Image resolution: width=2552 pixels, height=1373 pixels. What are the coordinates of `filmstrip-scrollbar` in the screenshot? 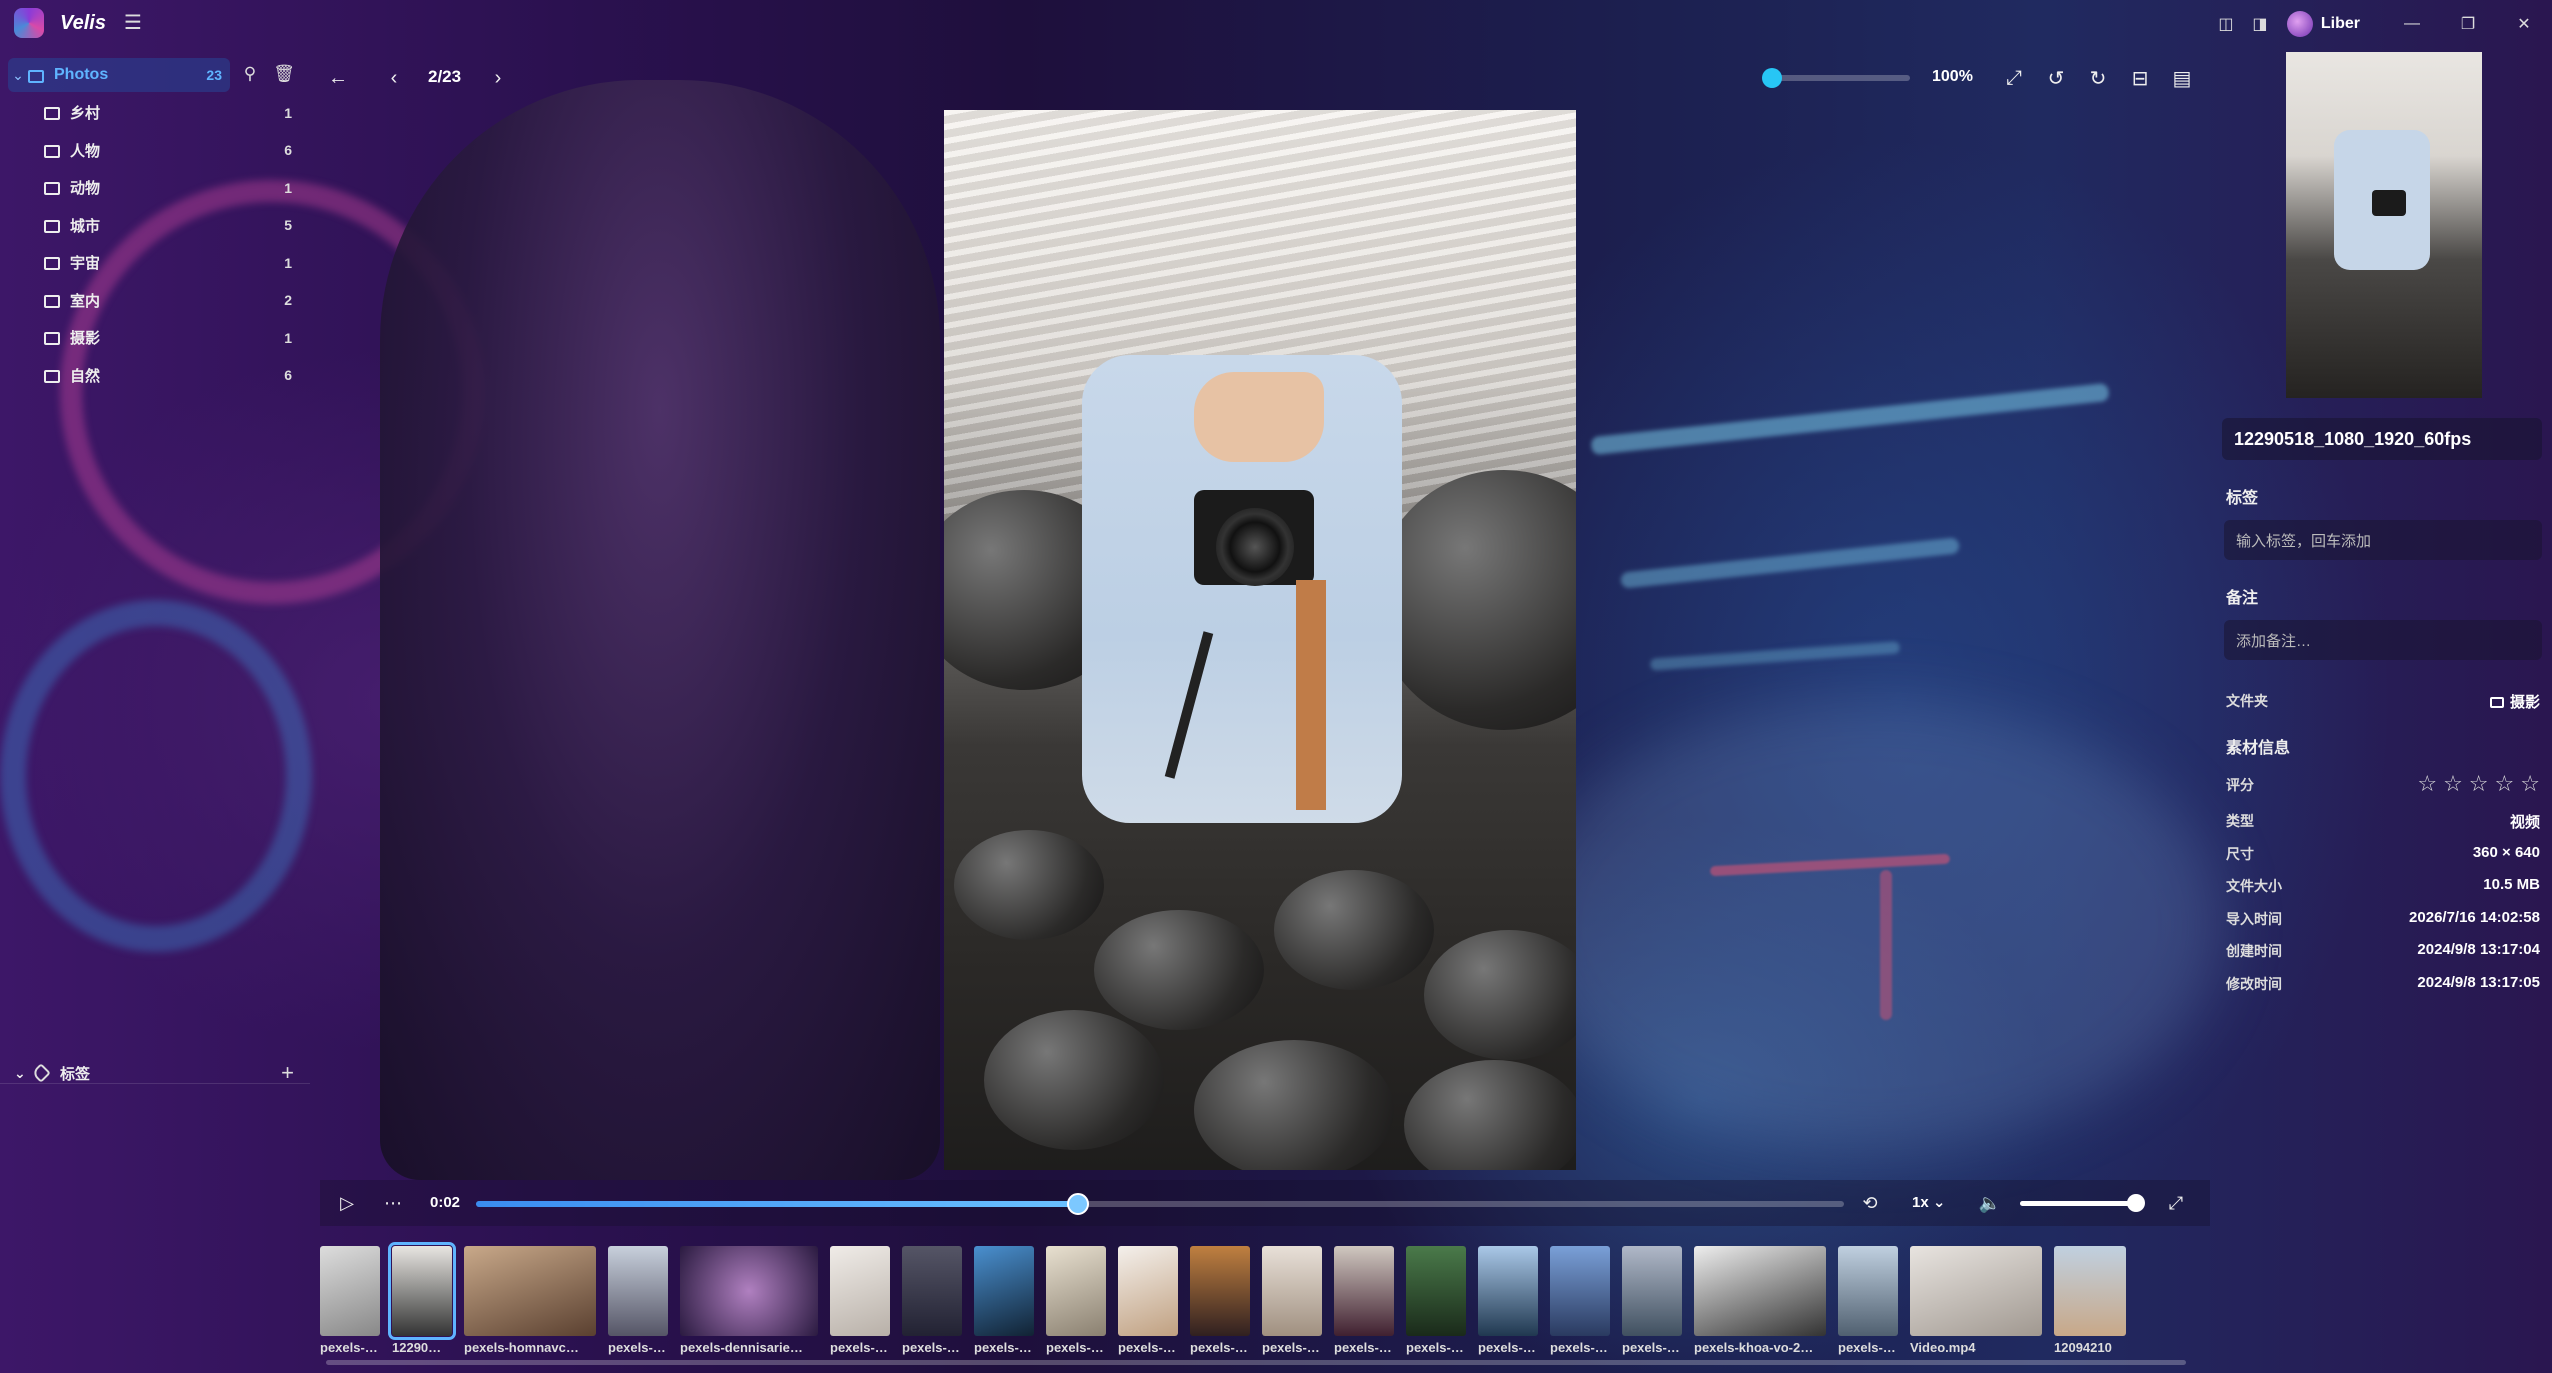 It's located at (1256, 1362).